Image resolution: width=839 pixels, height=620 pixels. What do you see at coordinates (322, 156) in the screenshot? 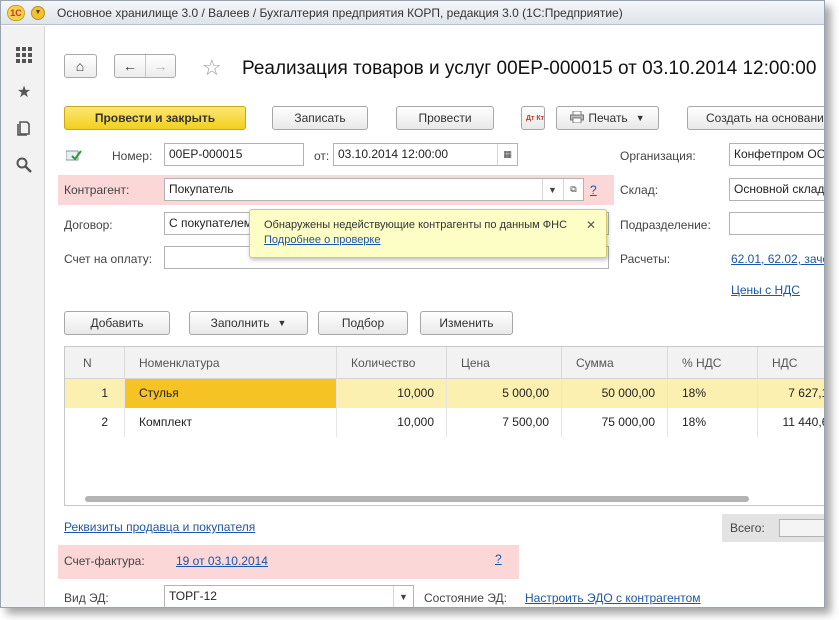
I see `date-label: от:` at bounding box center [322, 156].